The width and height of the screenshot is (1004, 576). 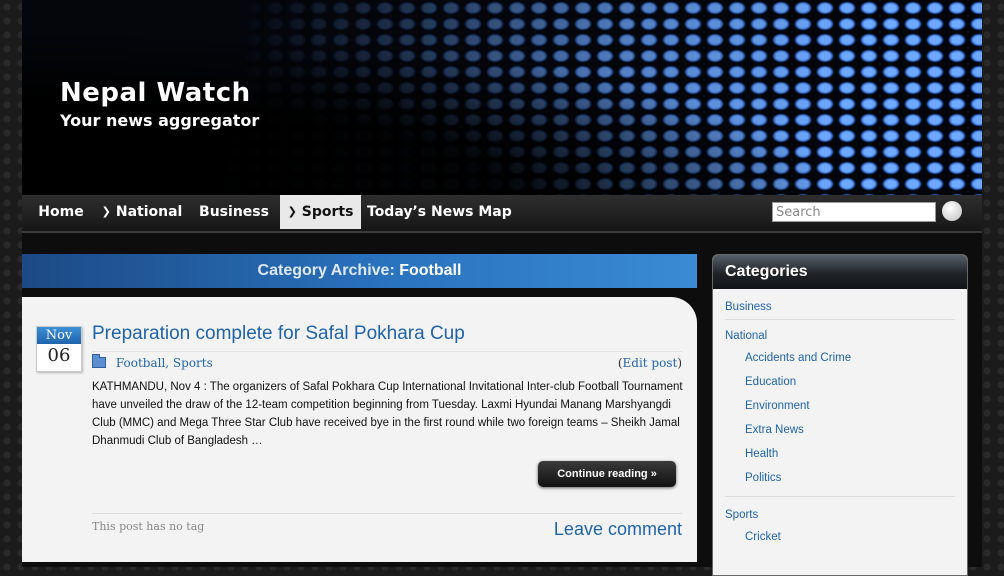 What do you see at coordinates (840, 408) in the screenshot?
I see `category-item-environment: Environment` at bounding box center [840, 408].